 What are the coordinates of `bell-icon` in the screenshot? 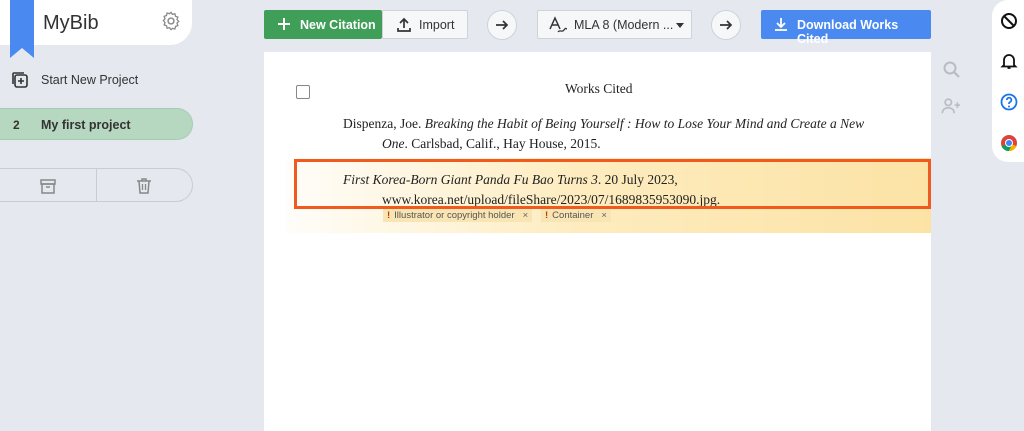 It's located at (1009, 61).